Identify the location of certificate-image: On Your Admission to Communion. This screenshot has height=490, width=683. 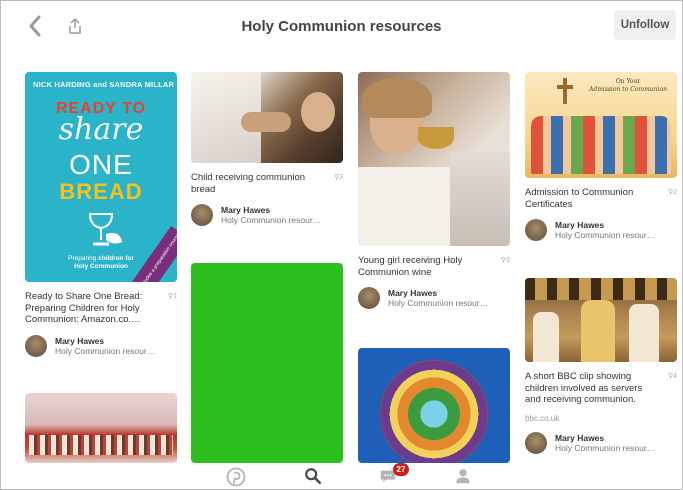
(601, 125).